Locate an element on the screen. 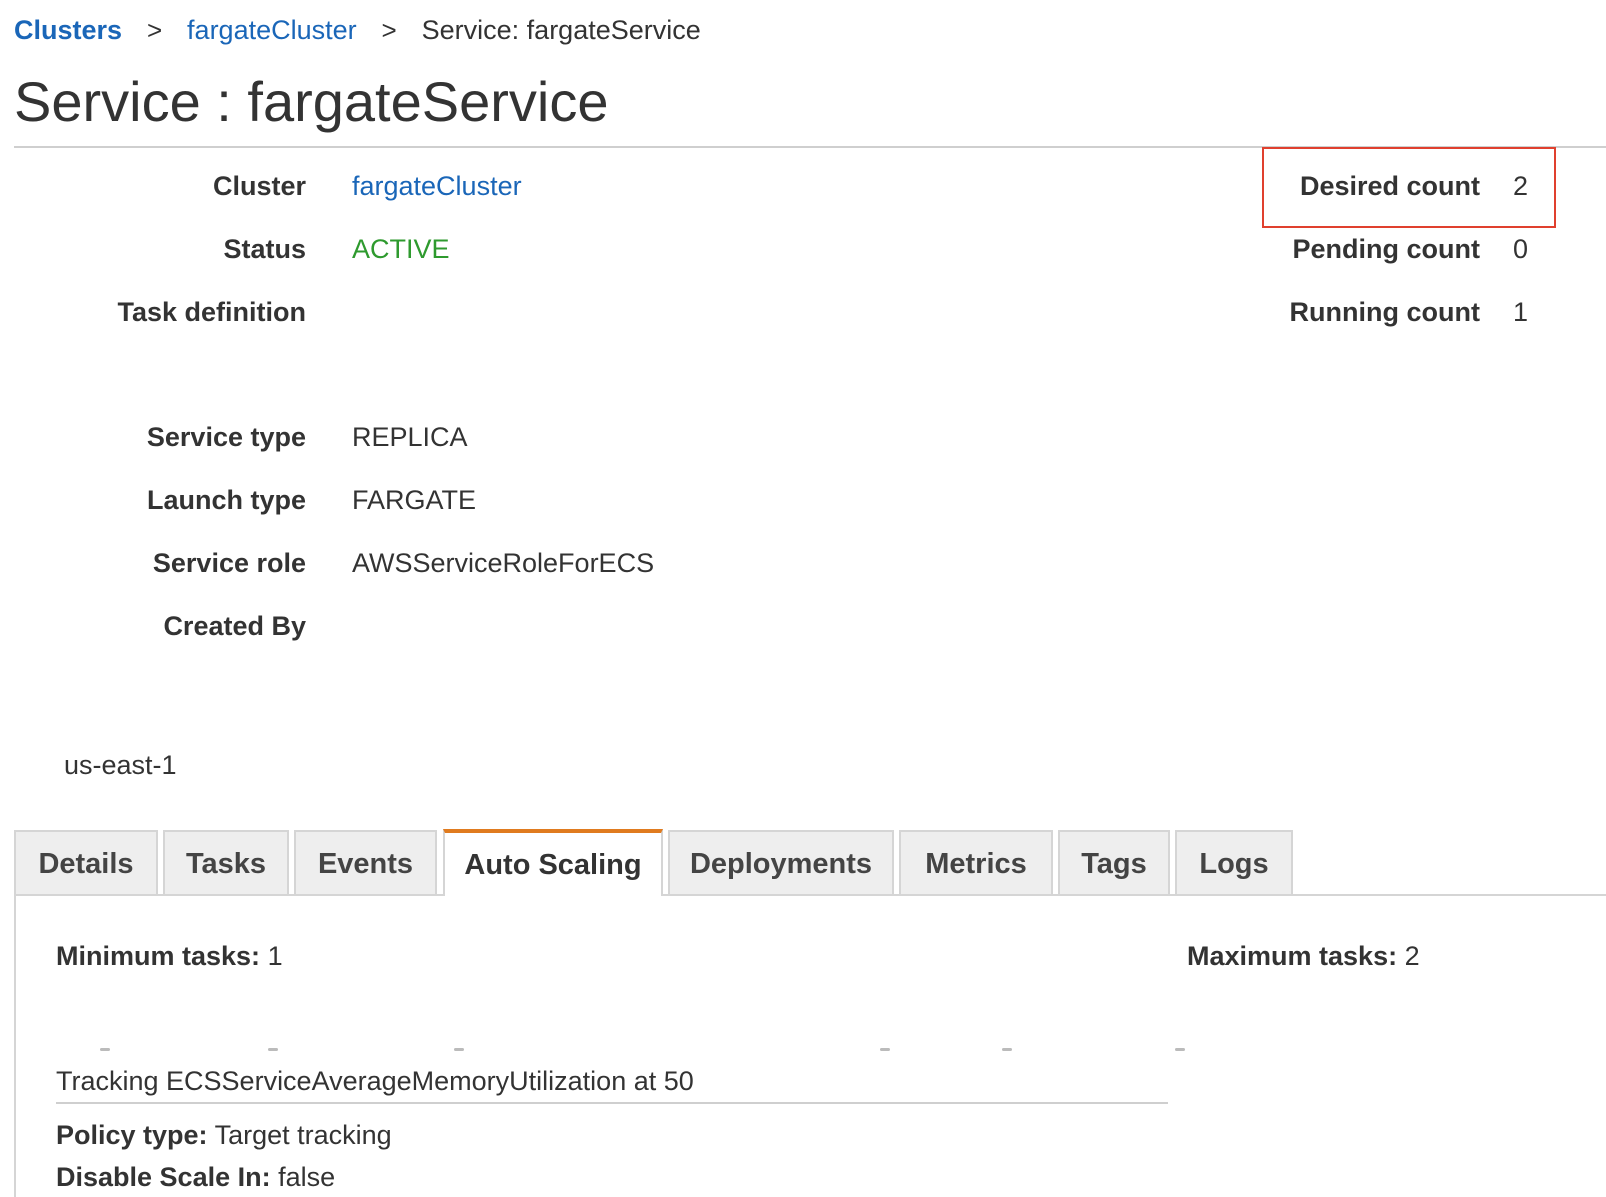 Image resolution: width=1606 pixels, height=1197 pixels. panel-border is located at coordinates (15, 1045).